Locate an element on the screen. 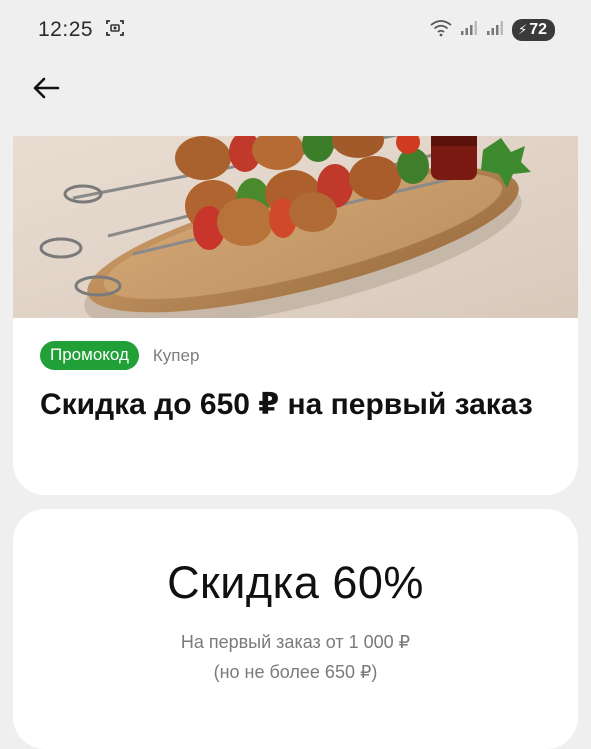 This screenshot has height=749, width=591. discount-title: Скидка 60% is located at coordinates (295, 582).